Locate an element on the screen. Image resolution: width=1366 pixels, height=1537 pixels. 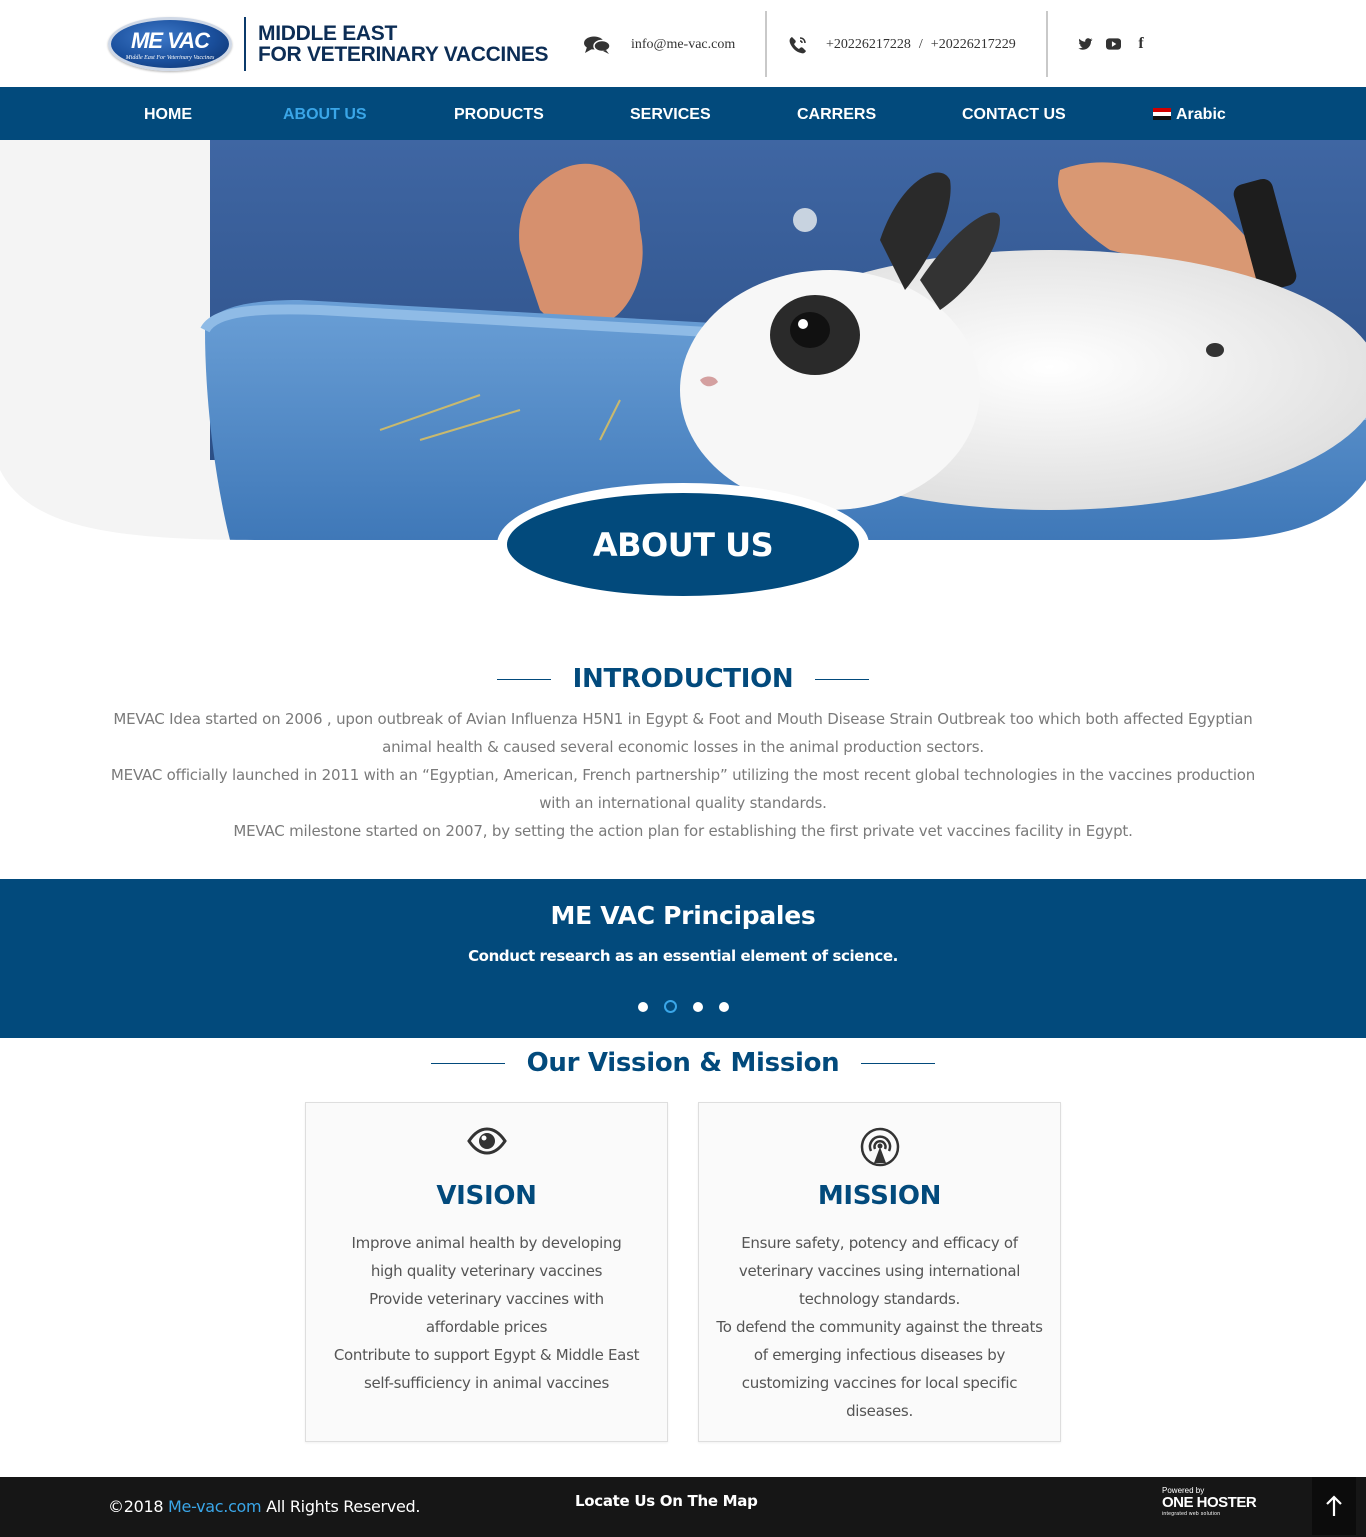
logo-text: ME VAC is located at coordinates (170, 40).